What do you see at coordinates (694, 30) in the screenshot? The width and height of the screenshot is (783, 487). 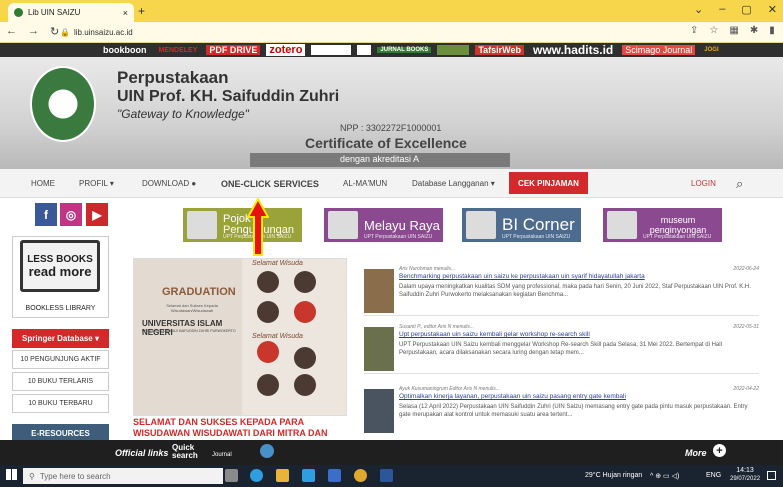 I see `share-icon: ⇪` at bounding box center [694, 30].